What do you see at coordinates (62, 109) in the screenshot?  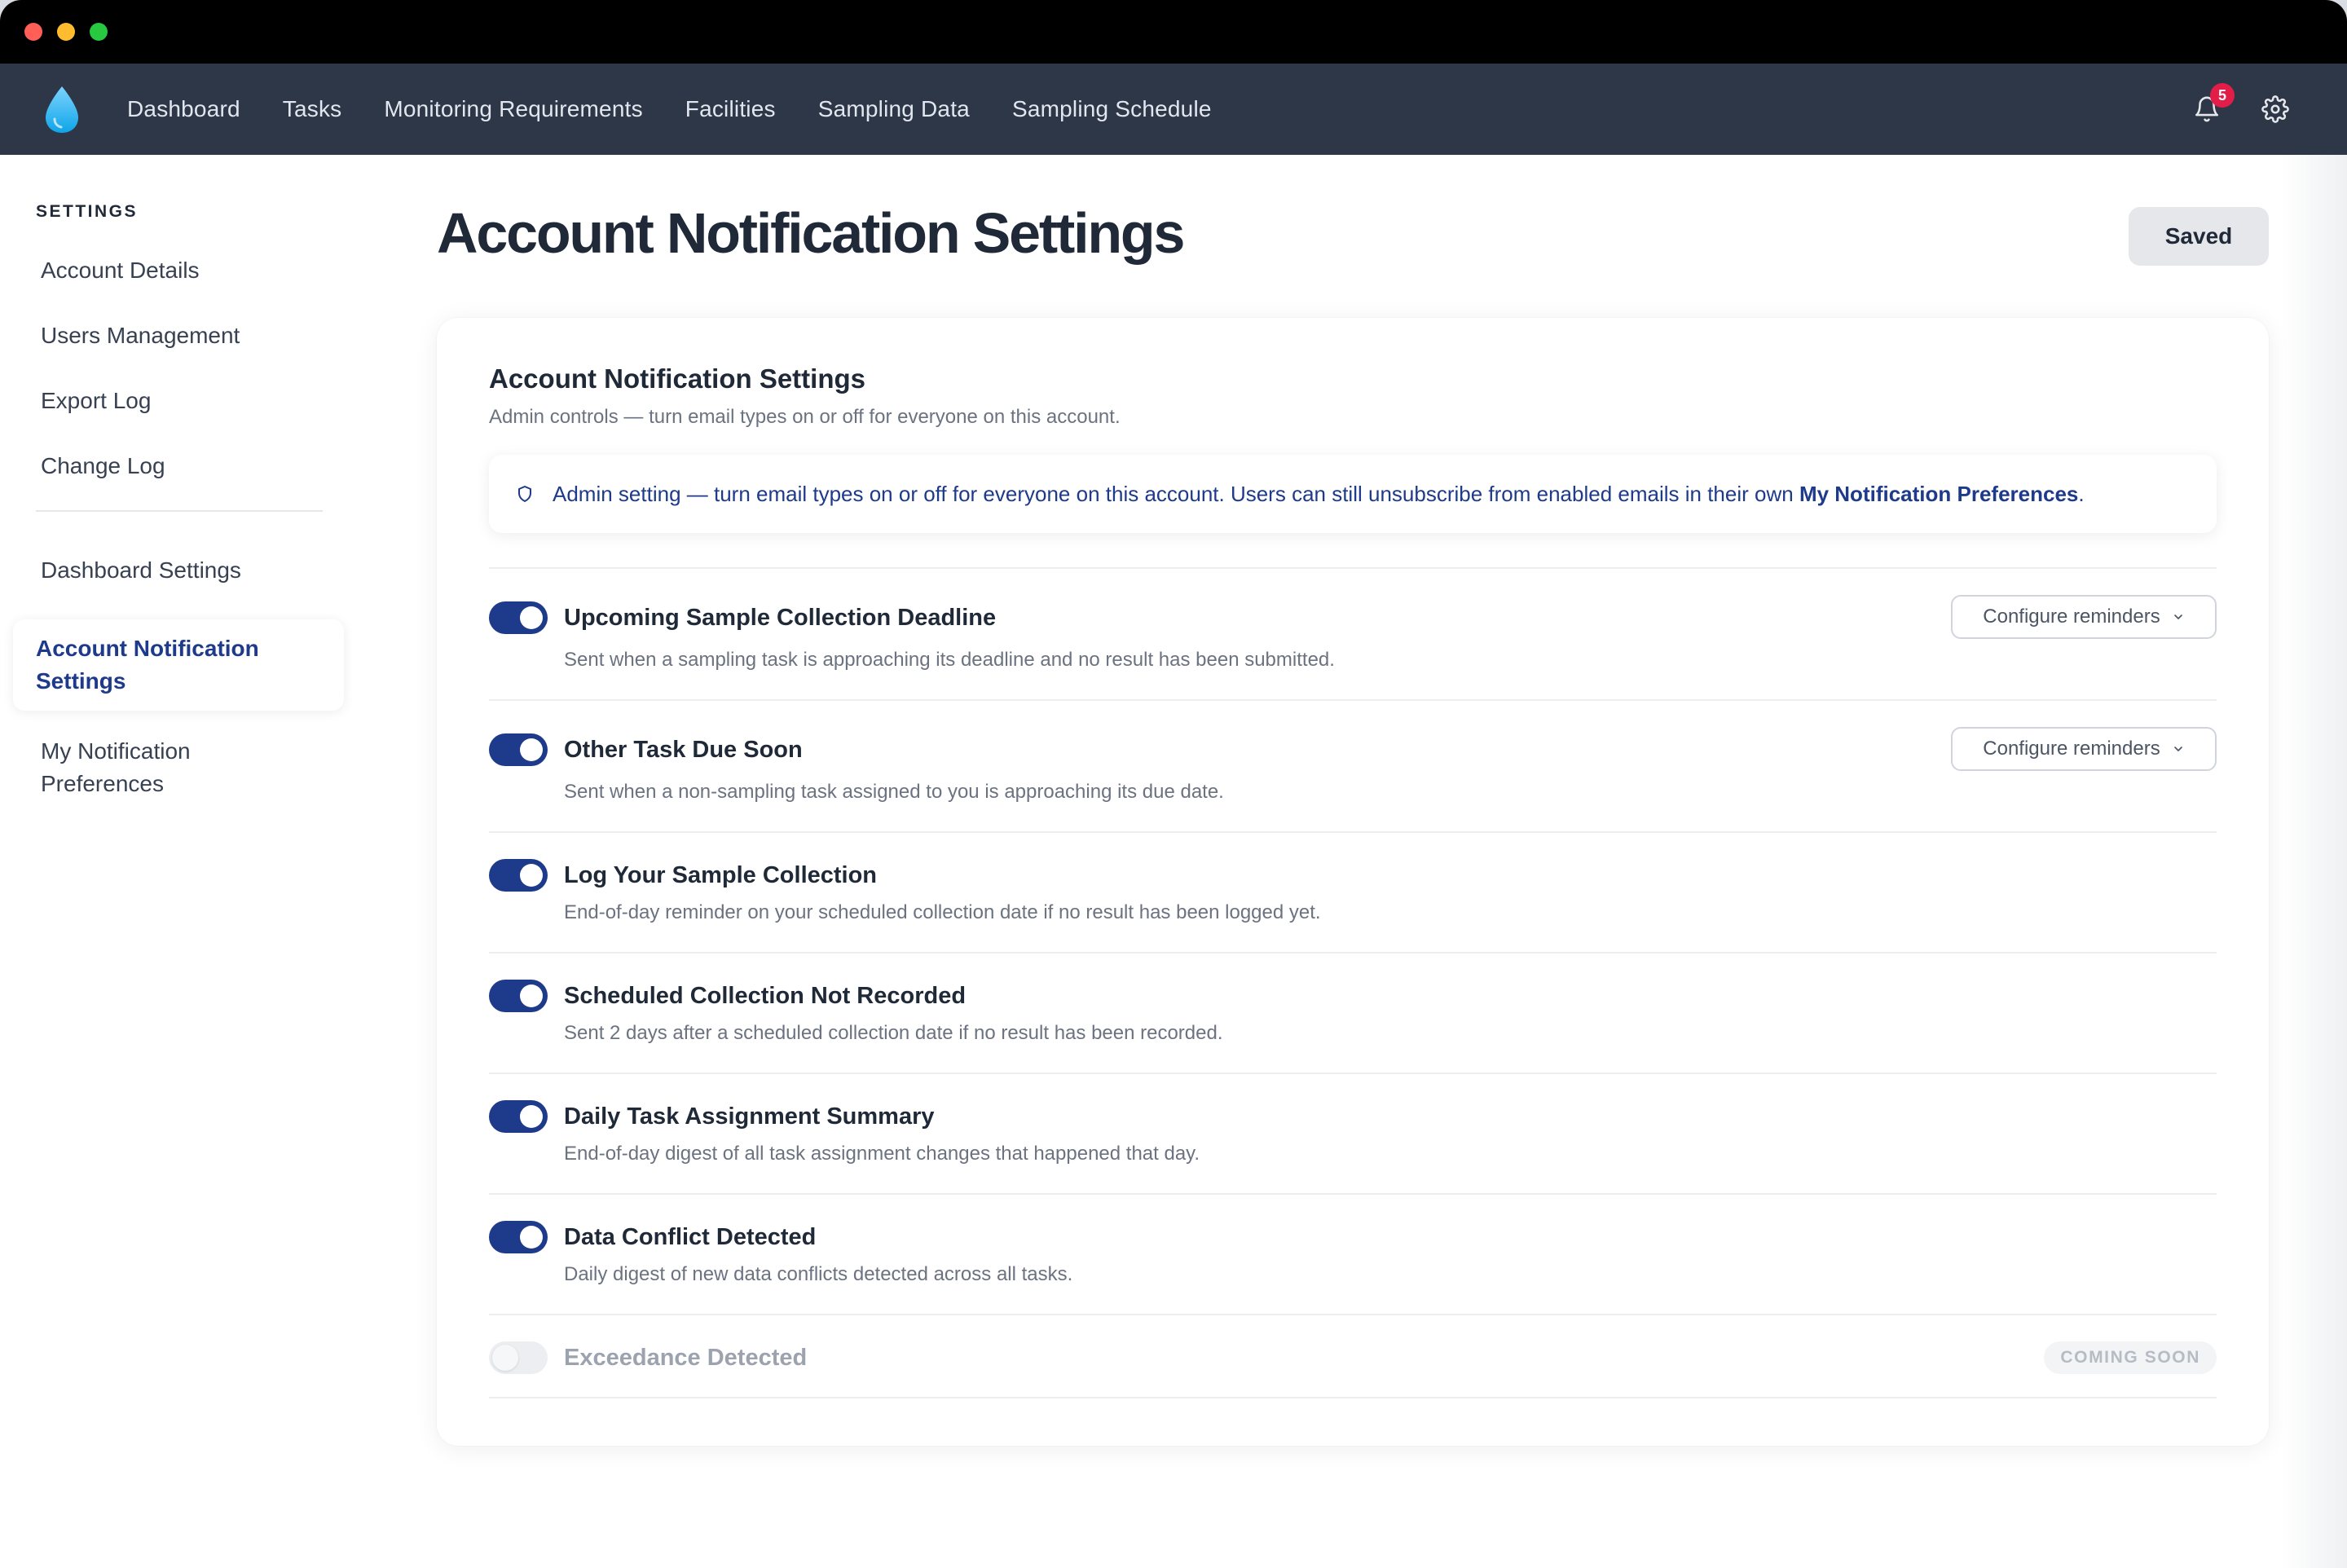 I see `water-drop-icon` at bounding box center [62, 109].